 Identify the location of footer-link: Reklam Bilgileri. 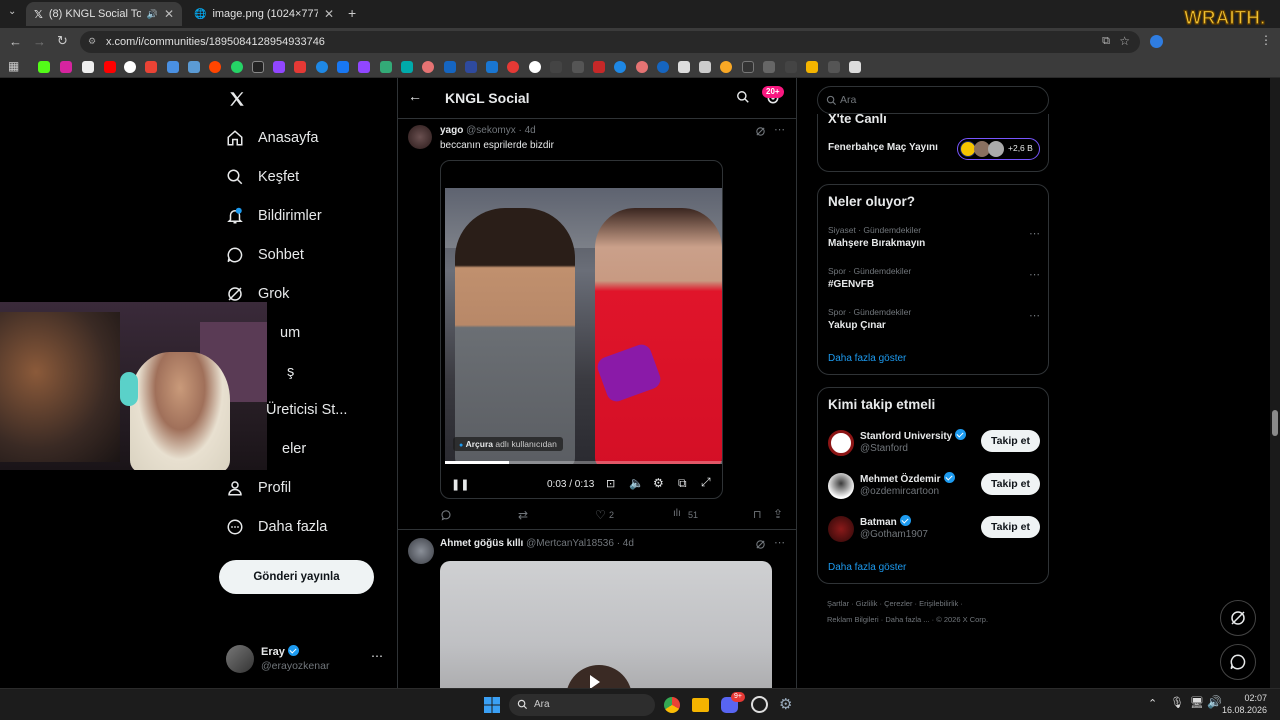
(853, 619).